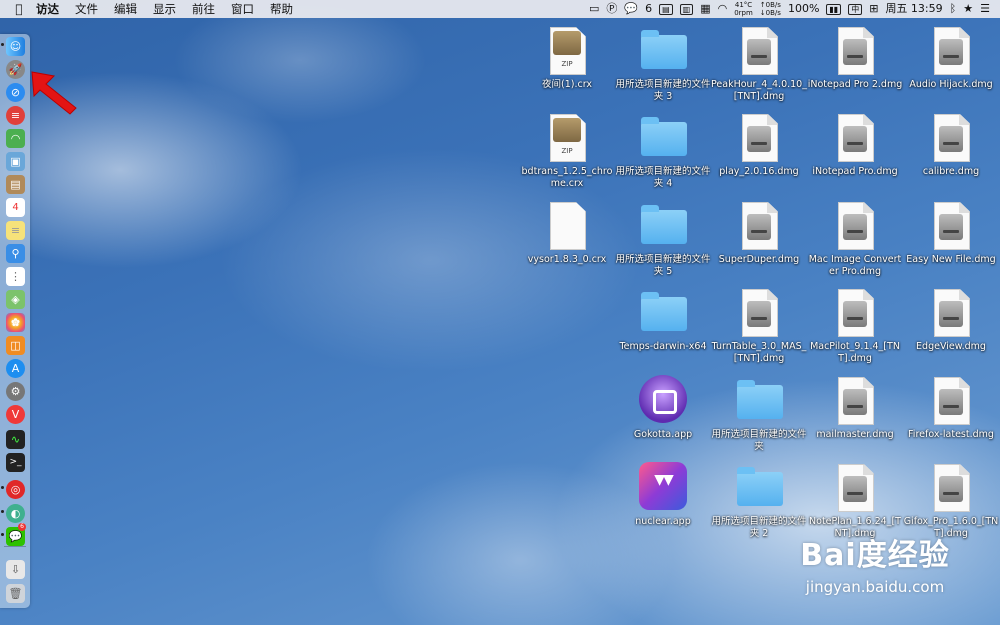 The height and width of the screenshot is (625, 1000). I want to click on desktop-item: TurnTable_3.0_MAS_[TNT].dmg, so click(759, 330).